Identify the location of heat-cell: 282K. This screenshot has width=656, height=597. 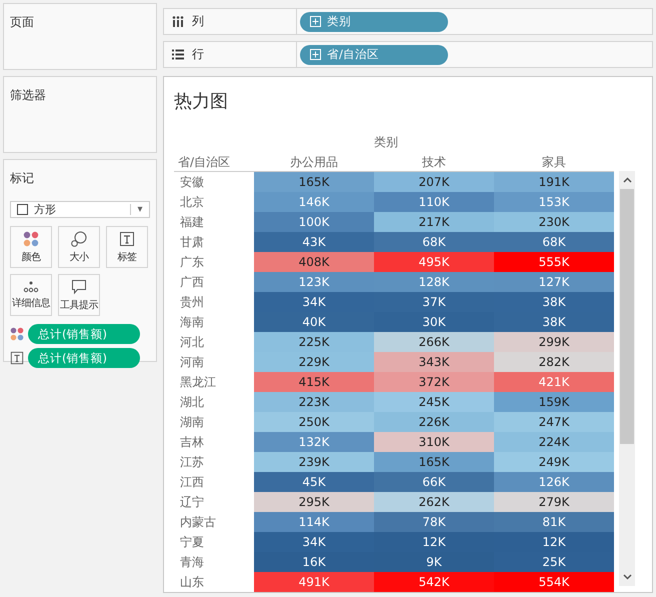
(554, 362).